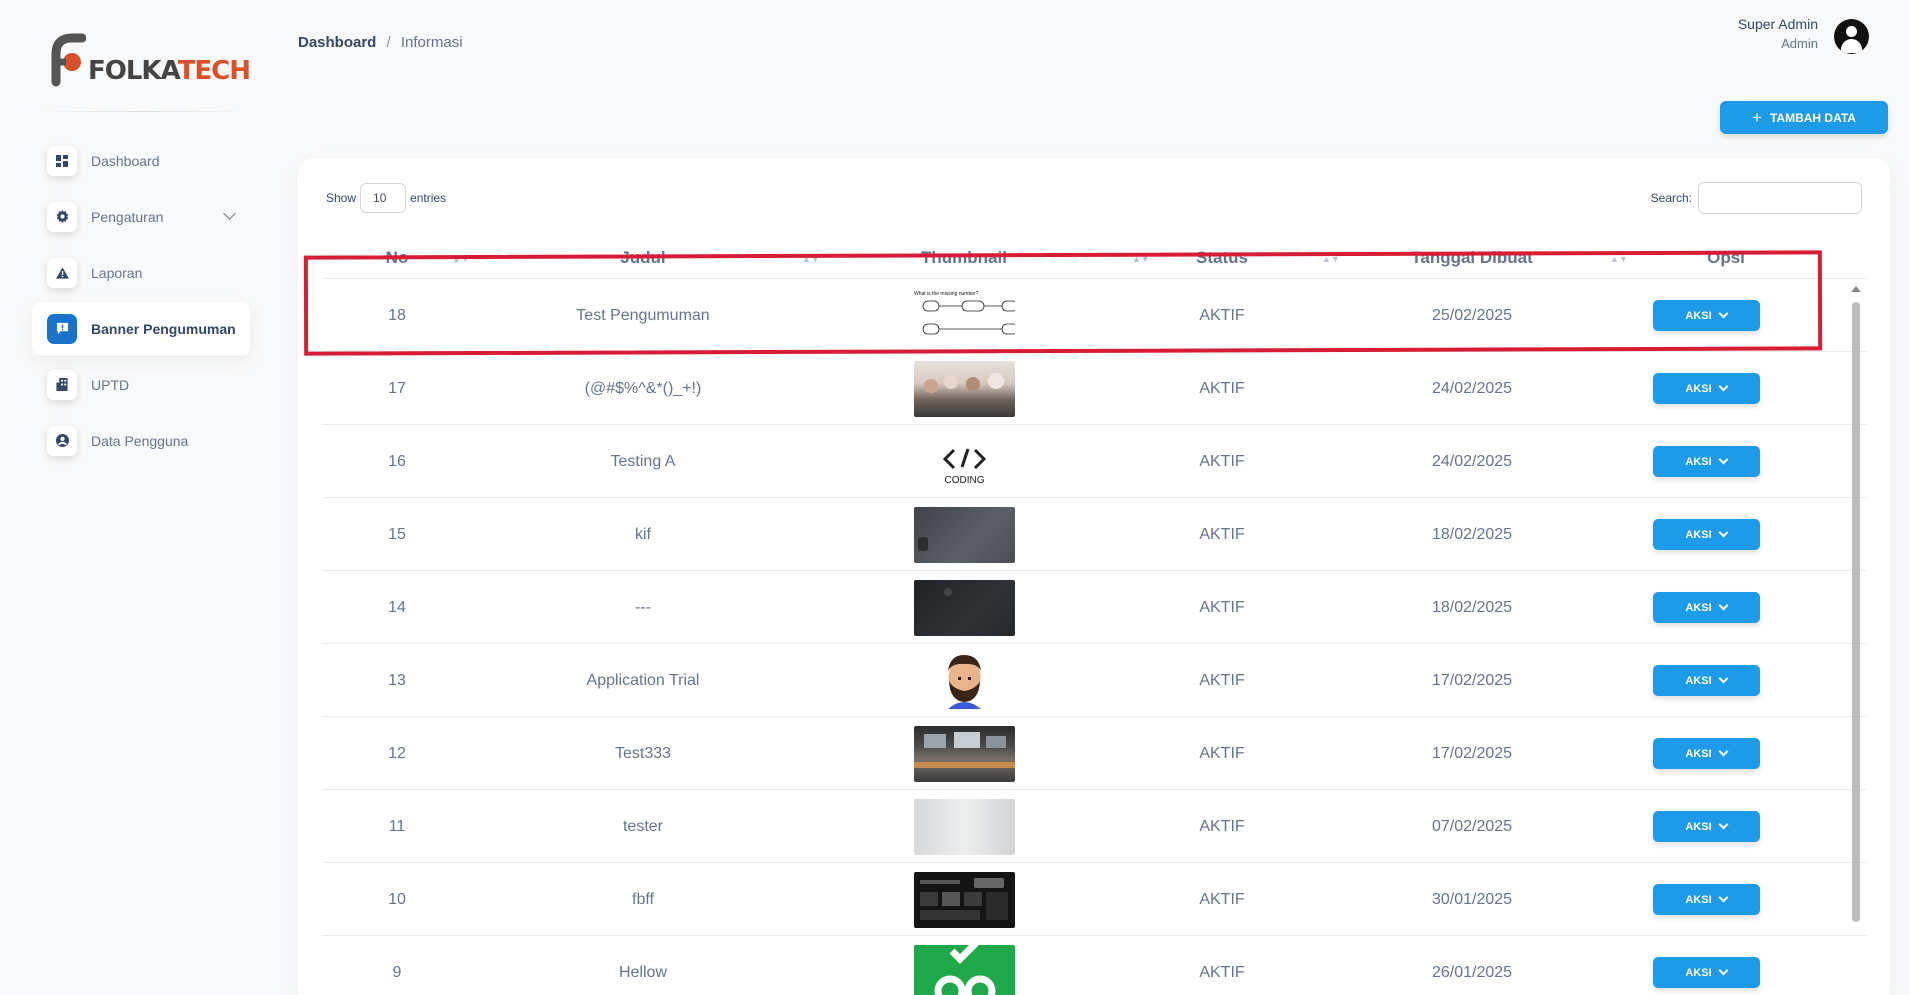  I want to click on avatar, so click(1851, 36).